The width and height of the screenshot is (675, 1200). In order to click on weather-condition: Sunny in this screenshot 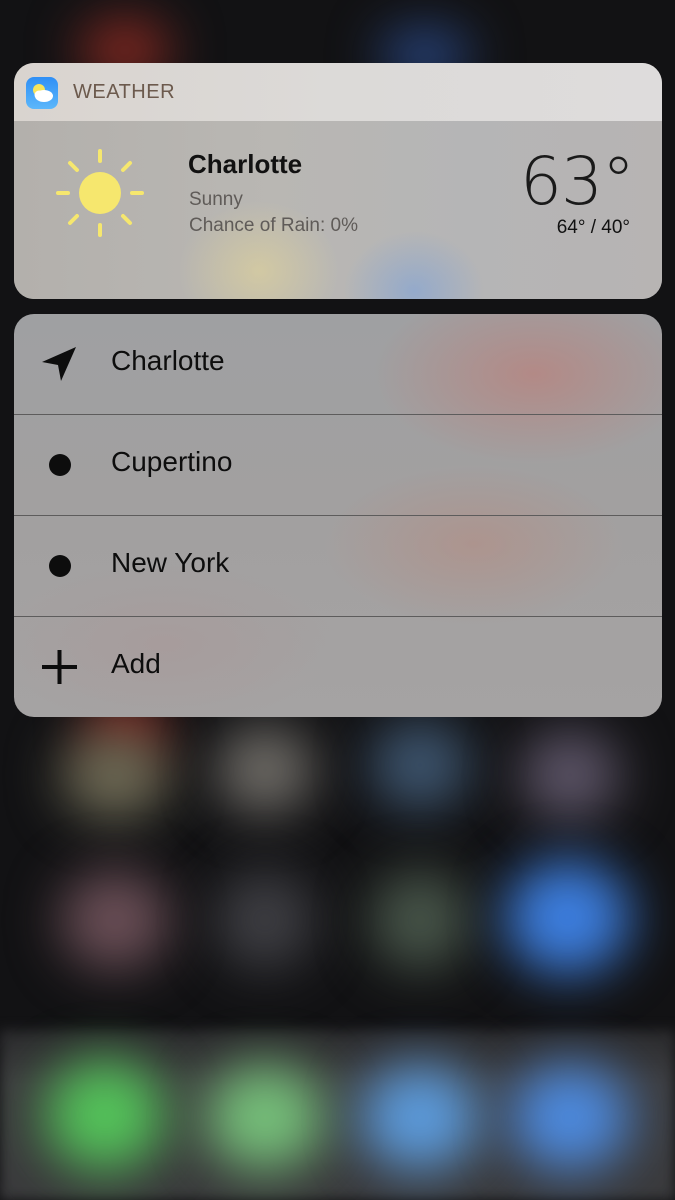, I will do `click(216, 199)`.